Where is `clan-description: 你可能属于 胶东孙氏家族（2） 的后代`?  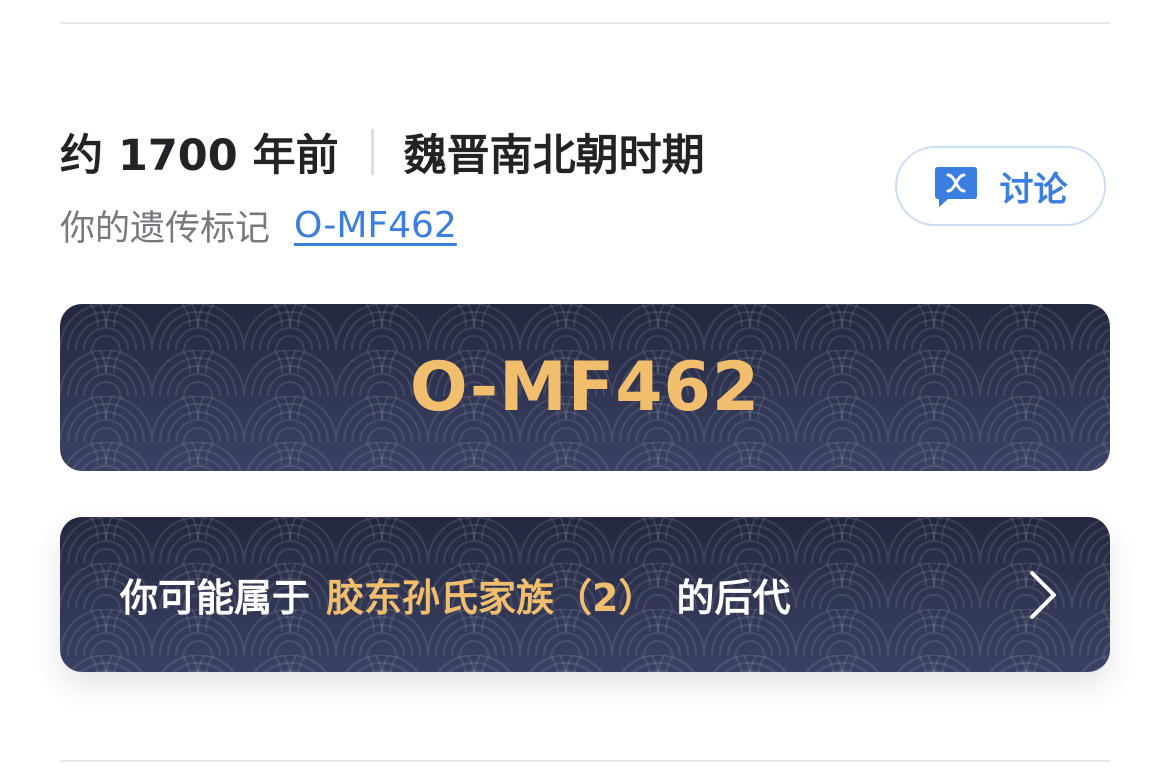
clan-description: 你可能属于 胶东孙氏家族（2） 的后代 is located at coordinates (455, 594).